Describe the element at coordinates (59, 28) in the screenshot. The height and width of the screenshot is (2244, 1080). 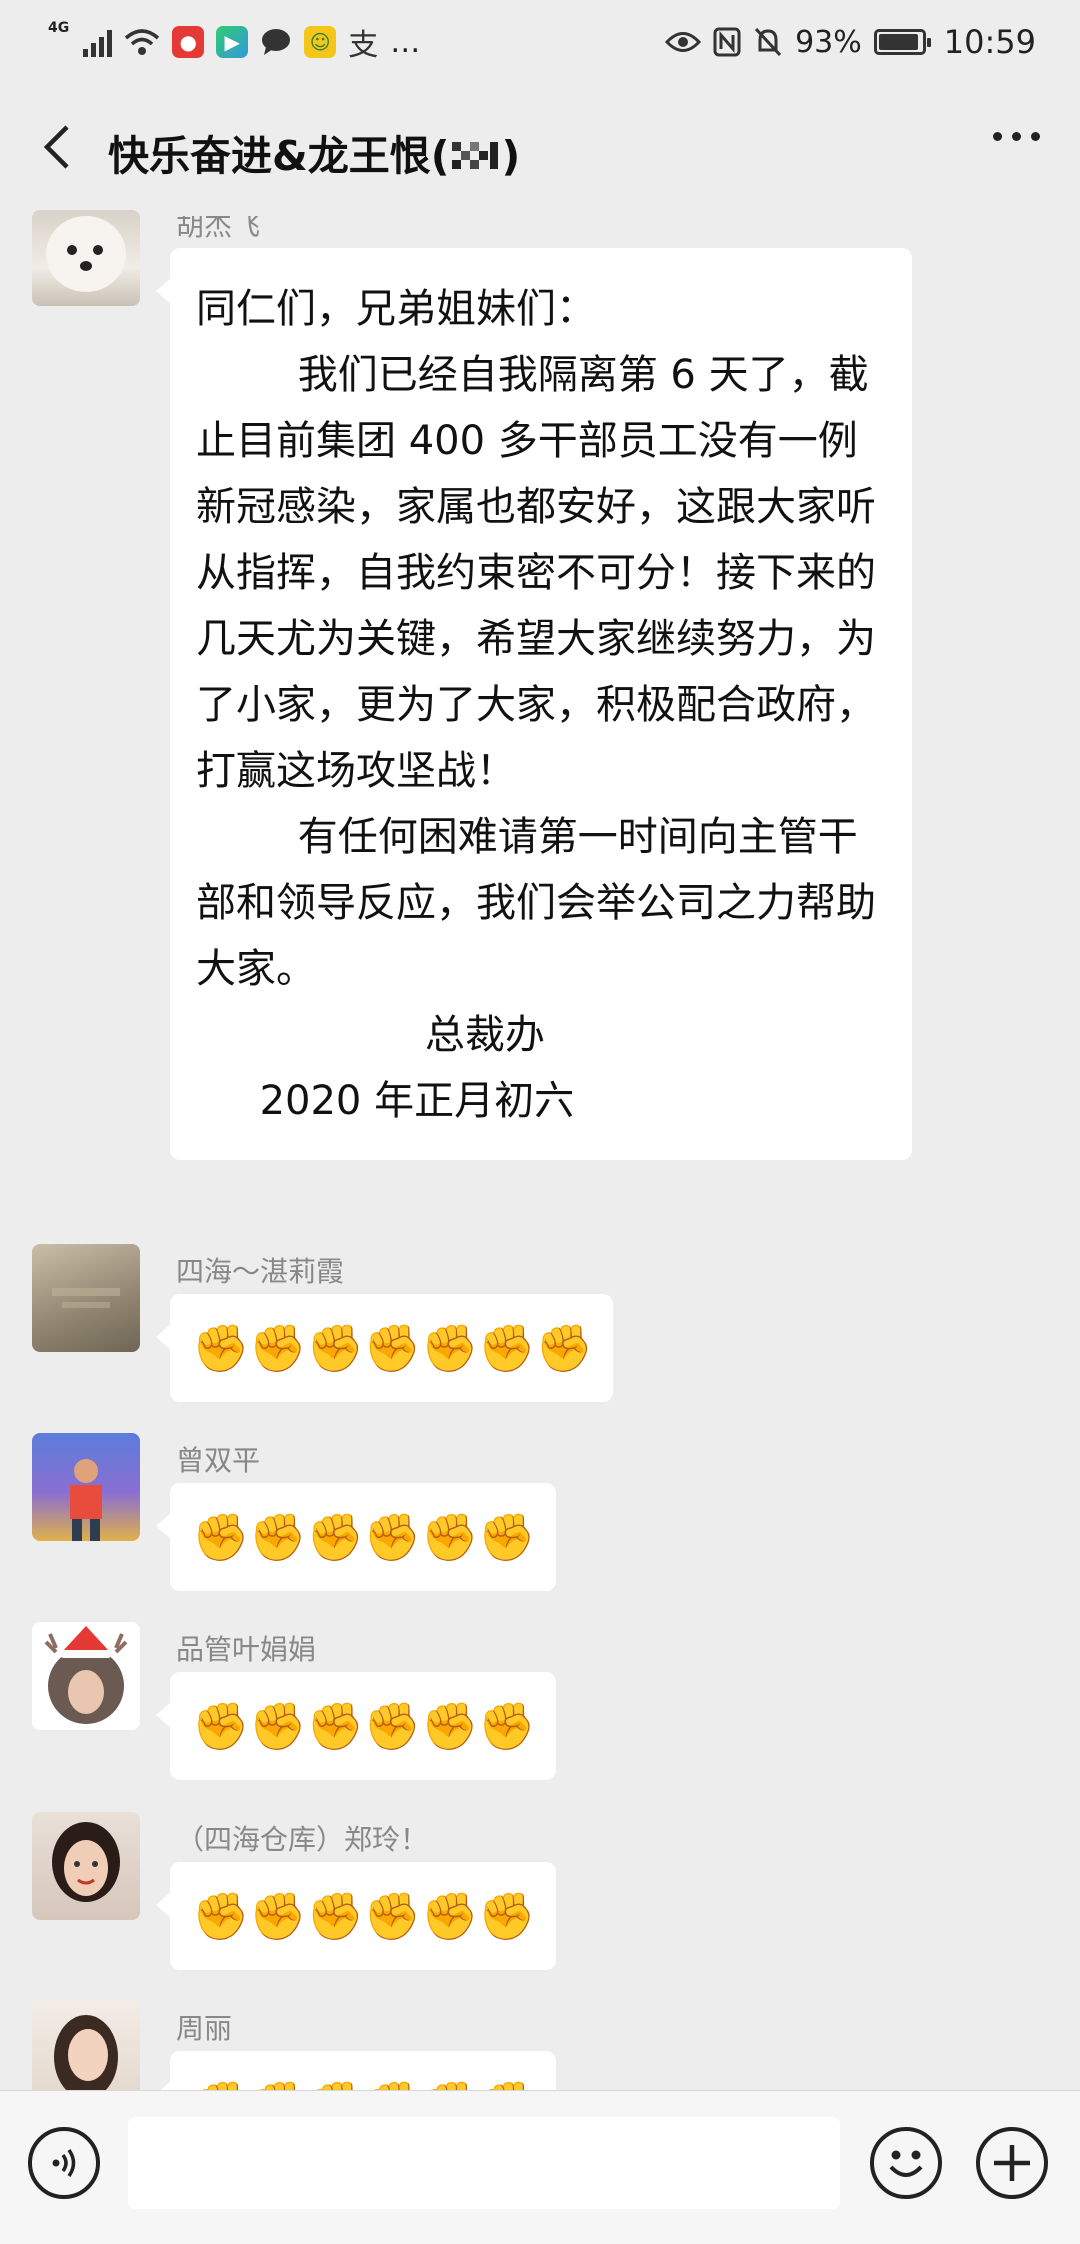
I see `network-type: 4G` at that location.